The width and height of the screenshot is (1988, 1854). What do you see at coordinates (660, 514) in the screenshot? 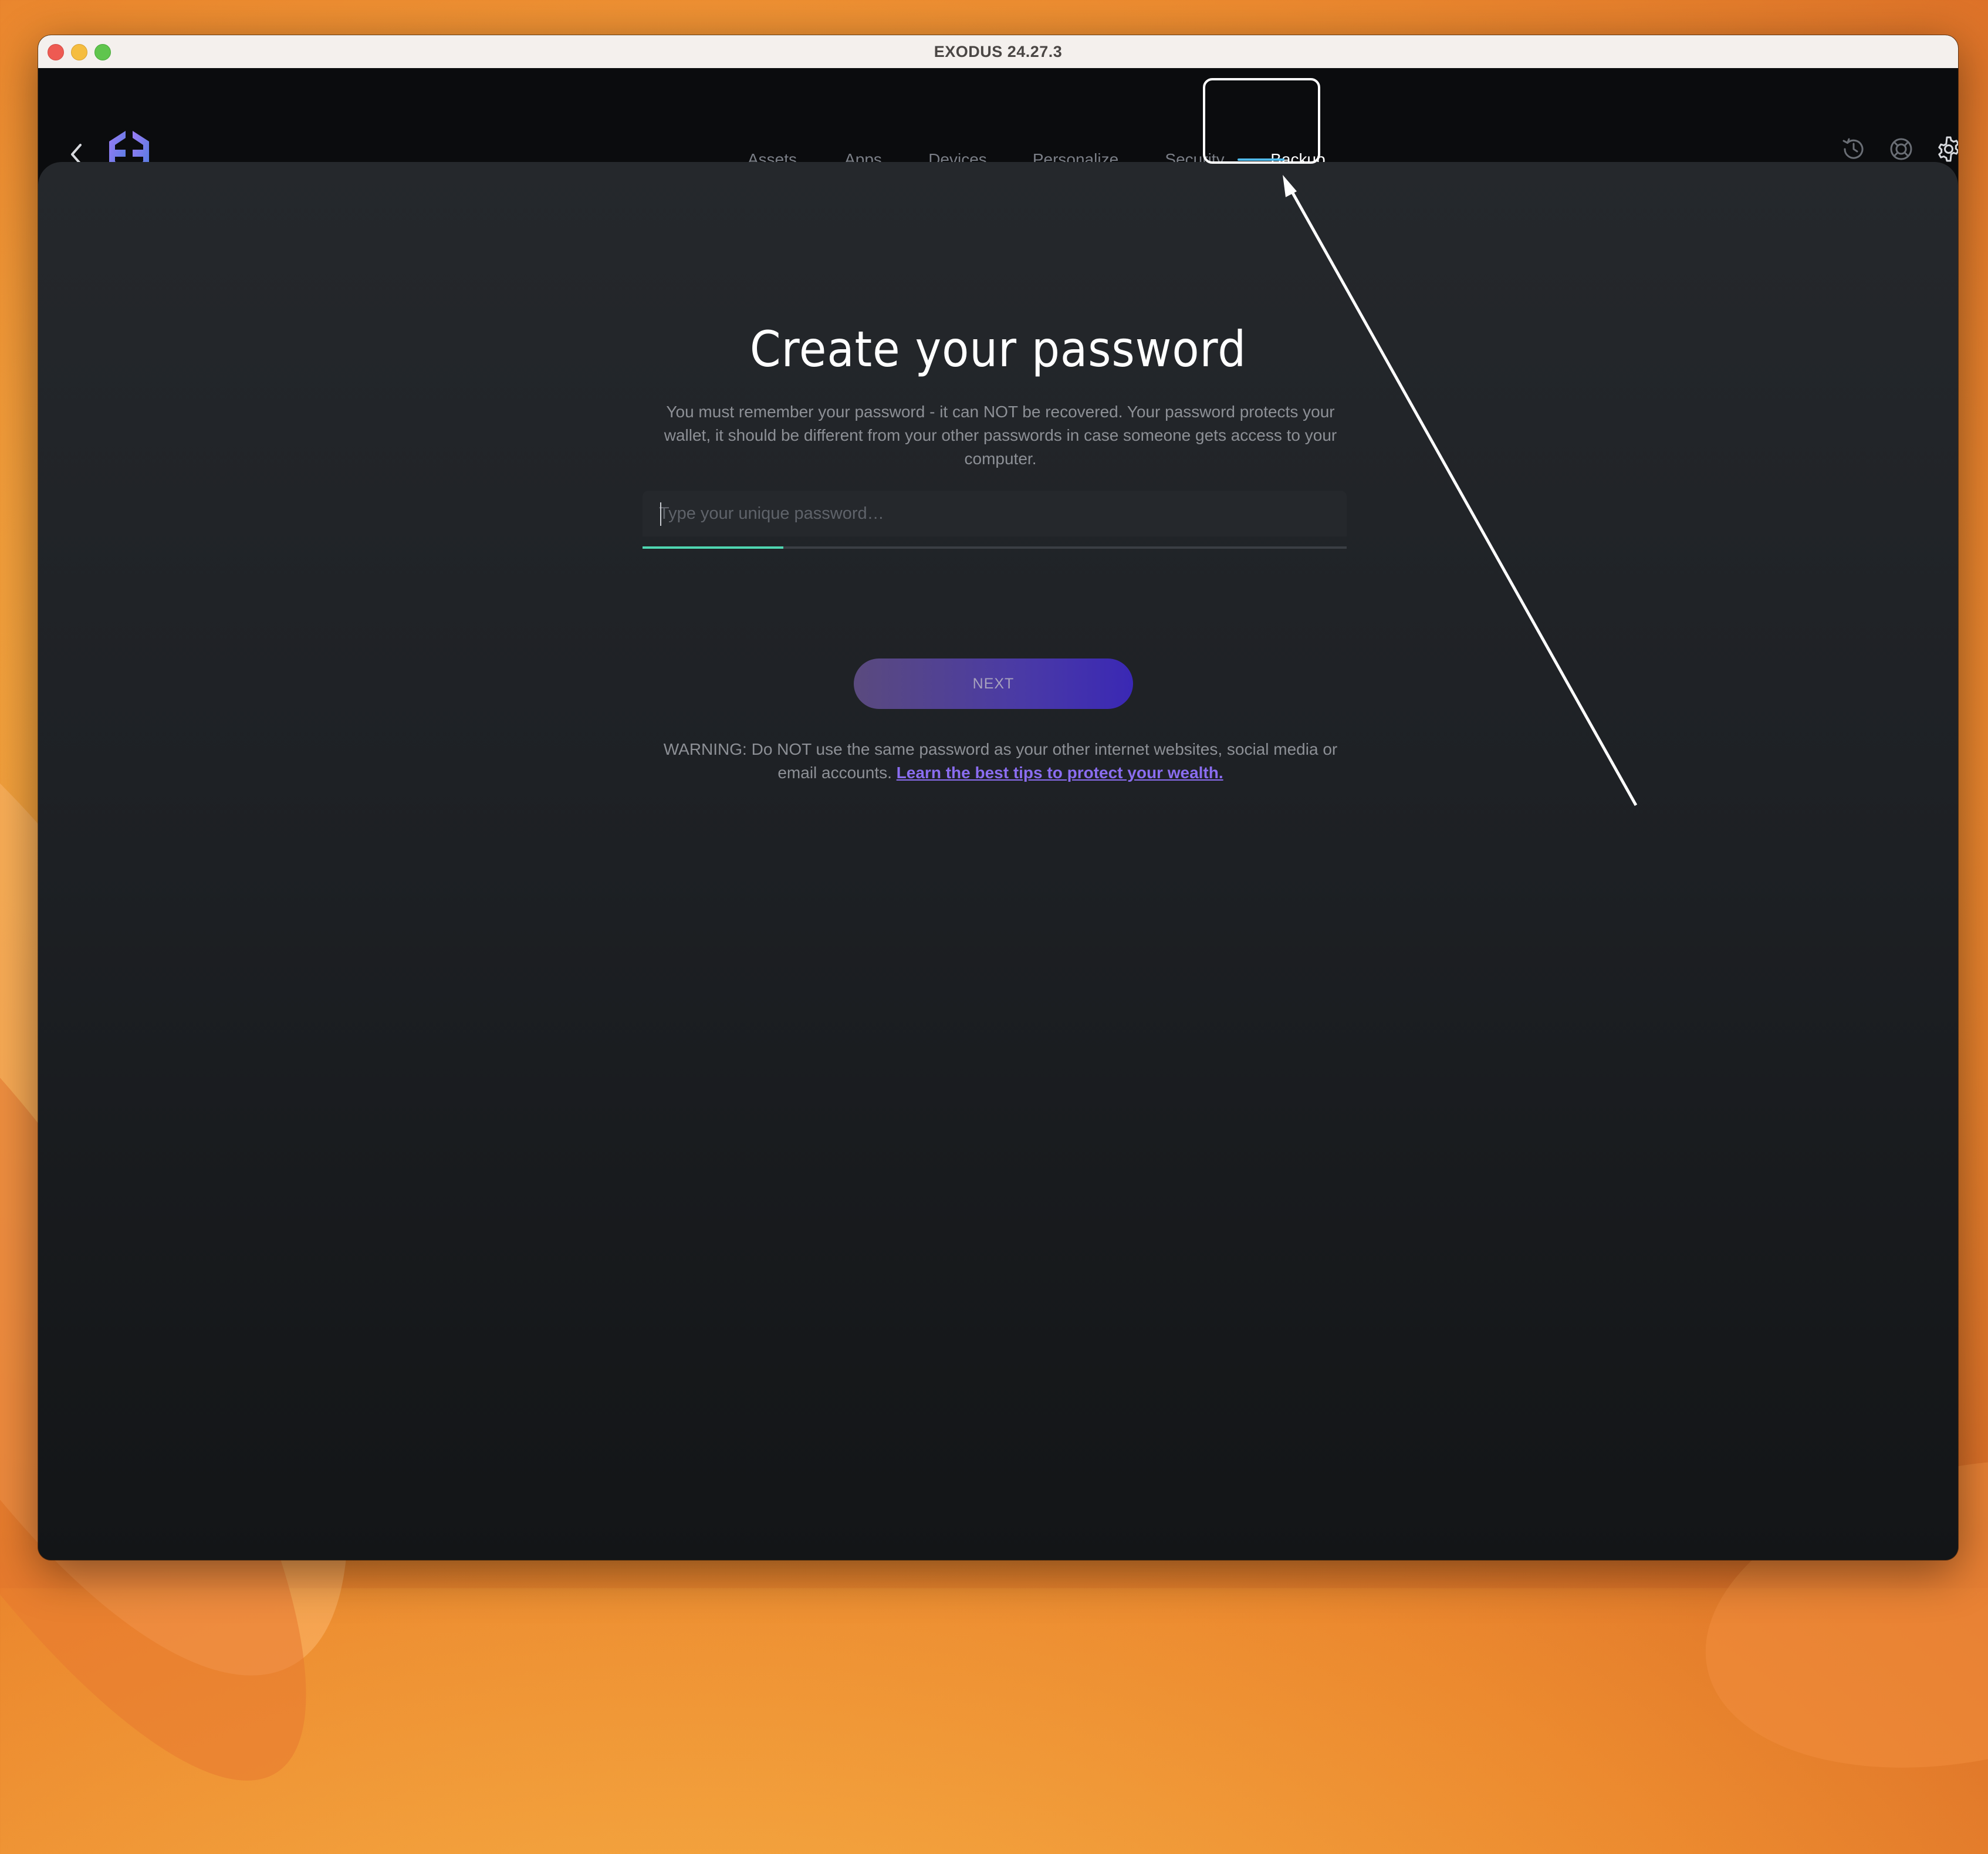
I see `text-cursor` at bounding box center [660, 514].